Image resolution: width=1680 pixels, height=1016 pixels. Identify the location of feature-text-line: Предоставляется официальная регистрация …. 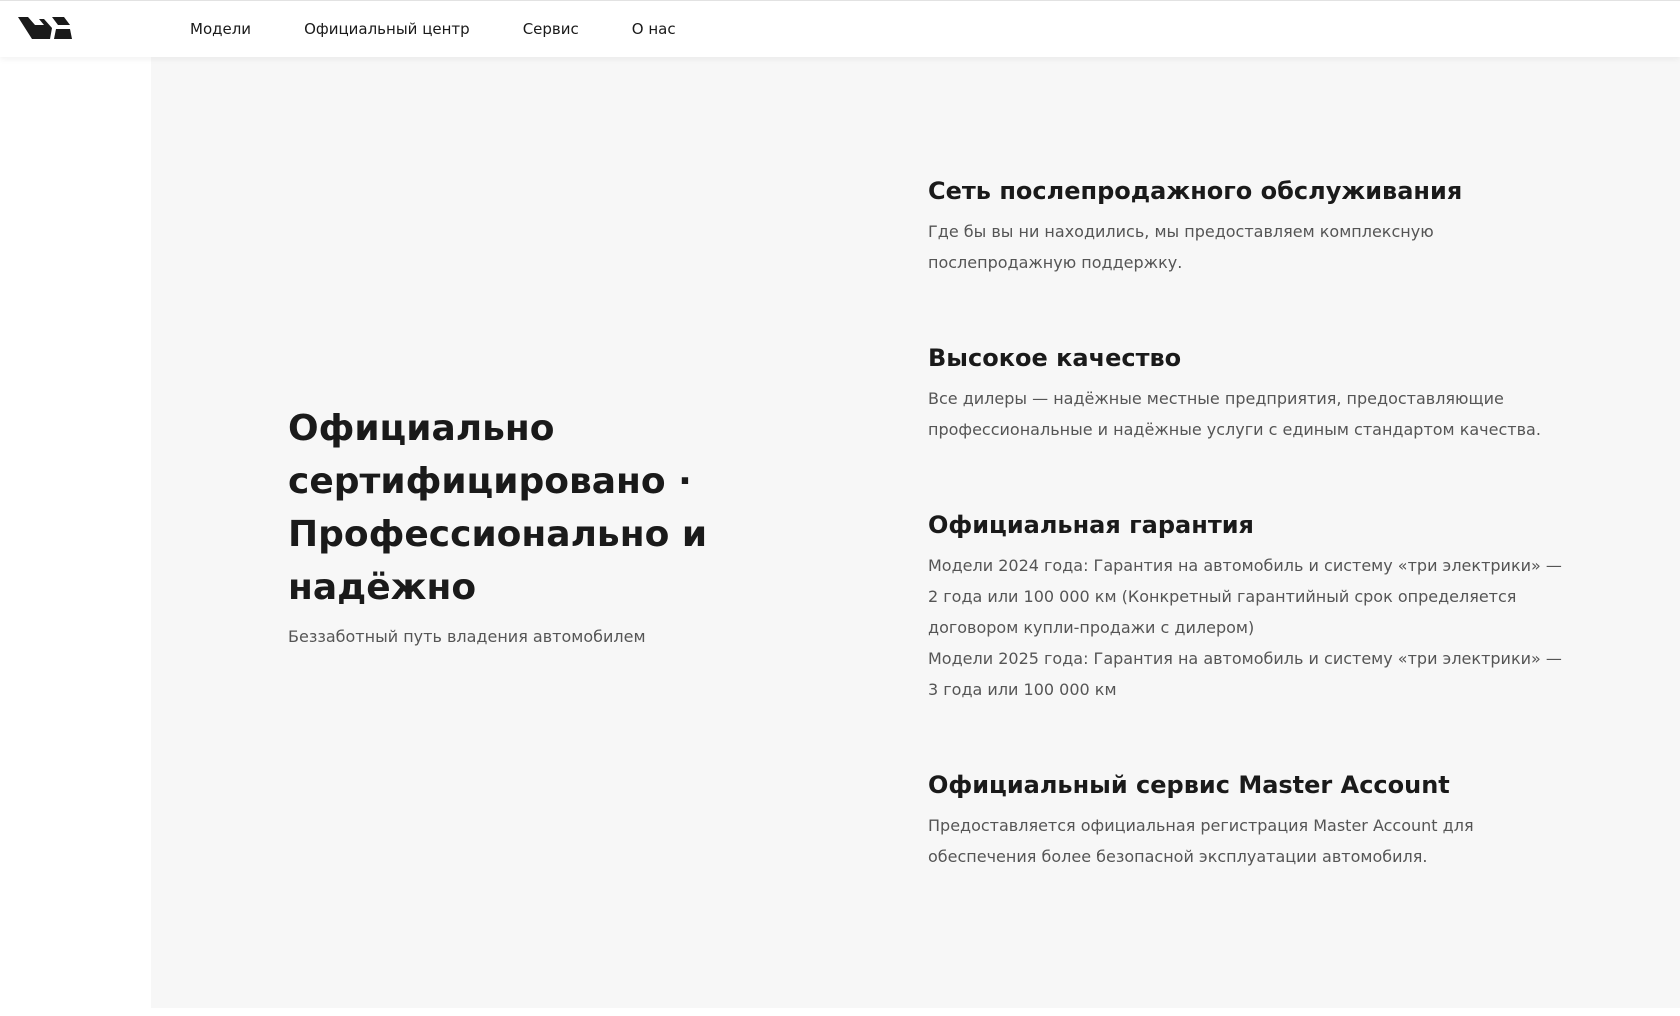
(1201, 825).